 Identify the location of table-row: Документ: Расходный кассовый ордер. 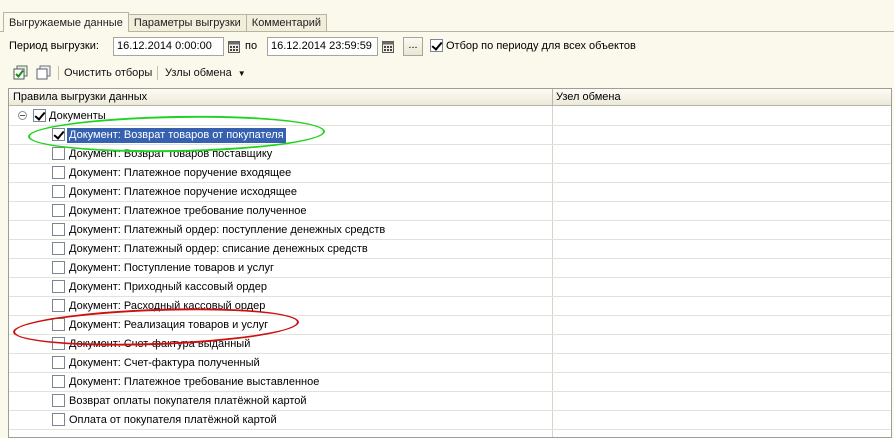
(450, 306).